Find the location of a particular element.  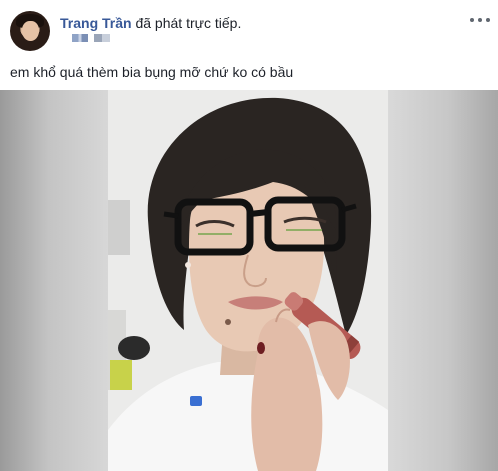

more-options-icon is located at coordinates (480, 20).